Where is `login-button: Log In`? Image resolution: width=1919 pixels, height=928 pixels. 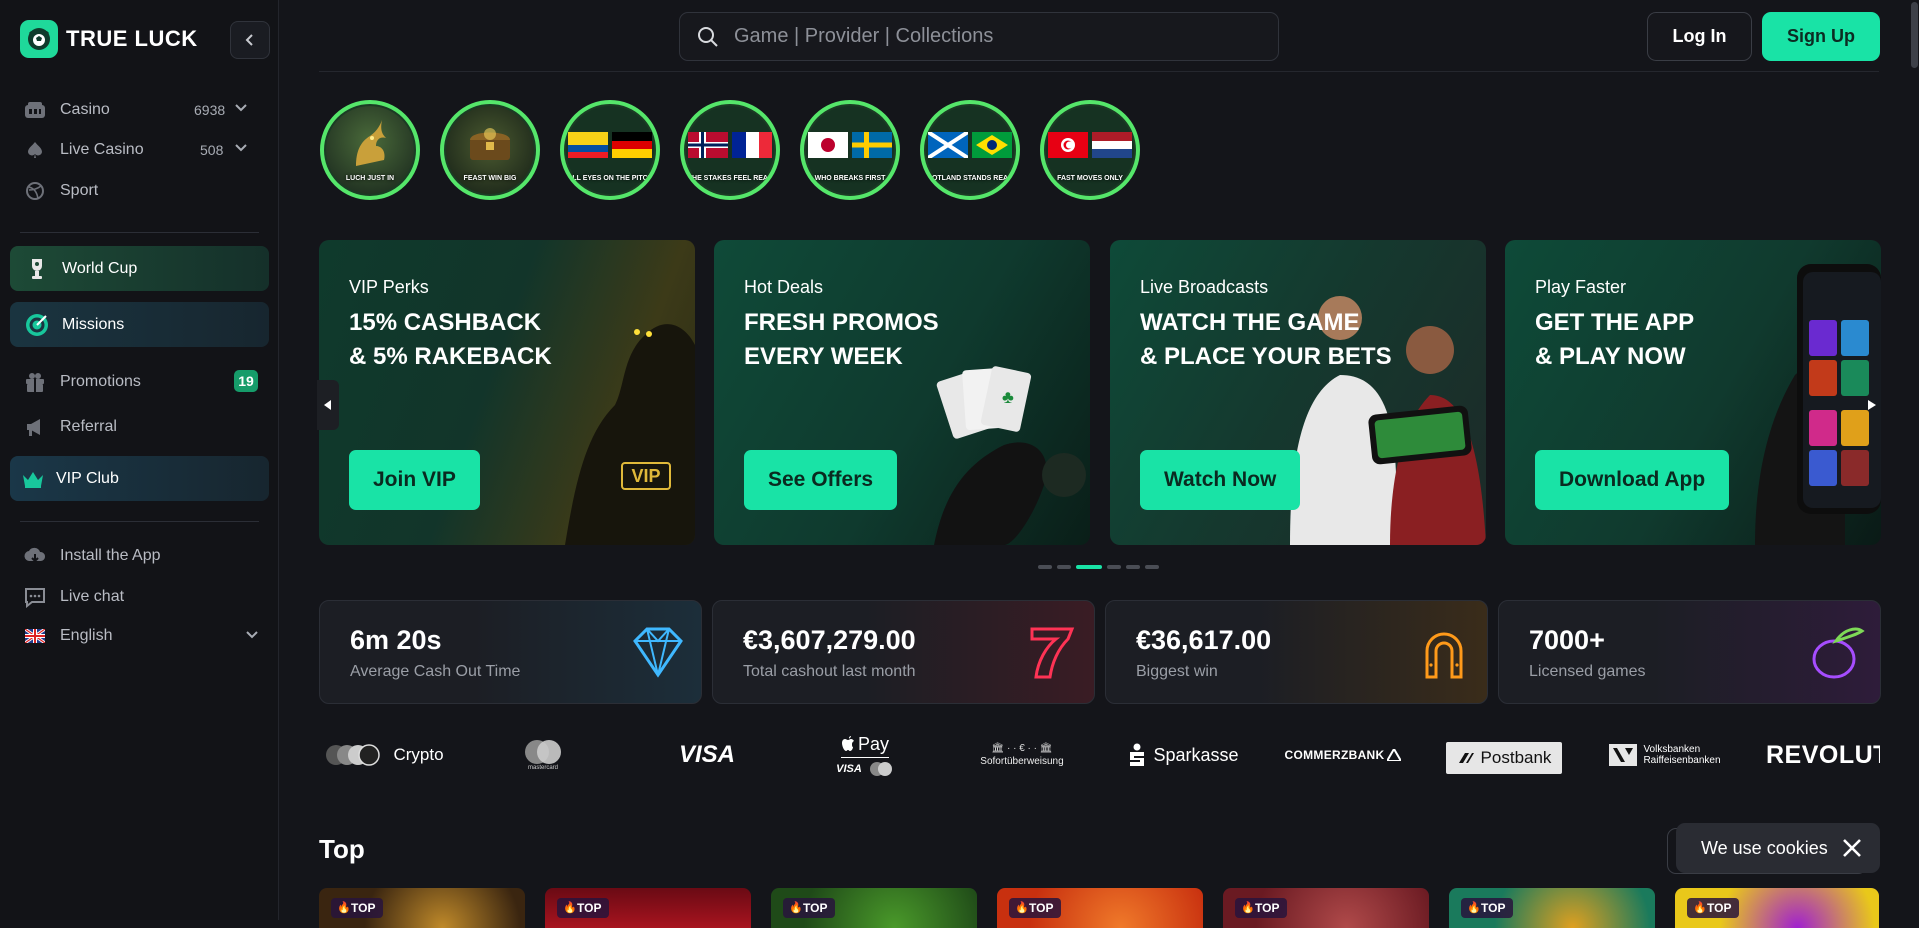
login-button: Log In is located at coordinates (1699, 36).